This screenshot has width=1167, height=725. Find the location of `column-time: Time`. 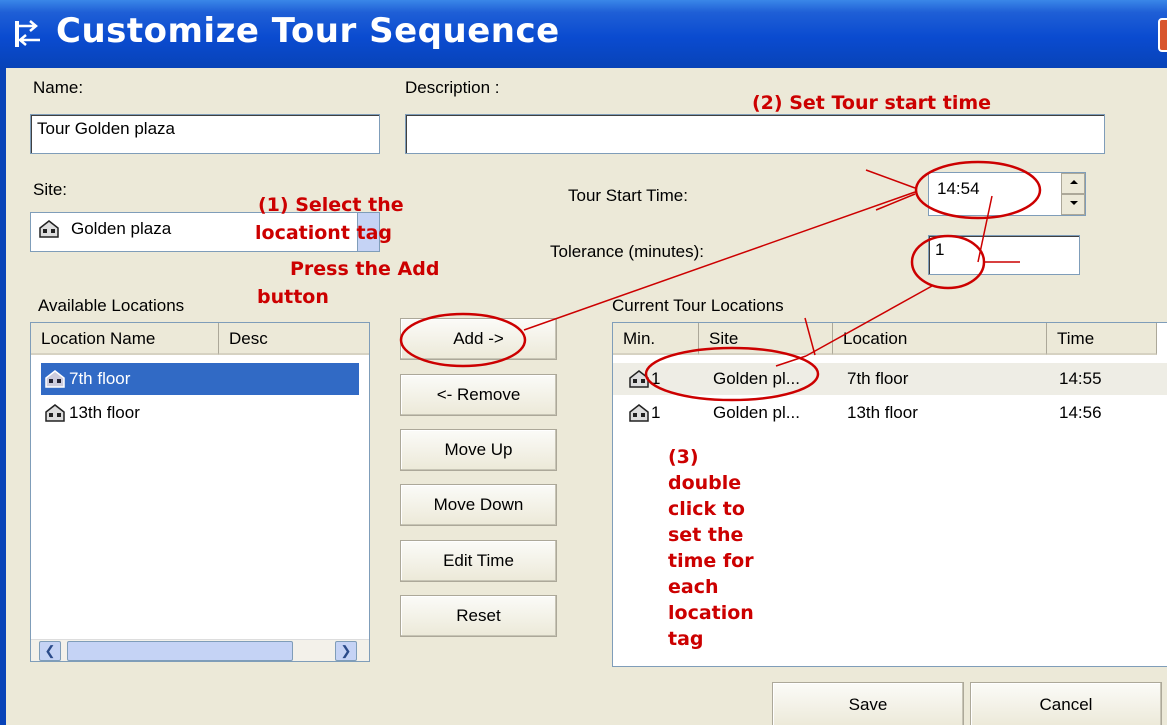

column-time: Time is located at coordinates (1102, 339).